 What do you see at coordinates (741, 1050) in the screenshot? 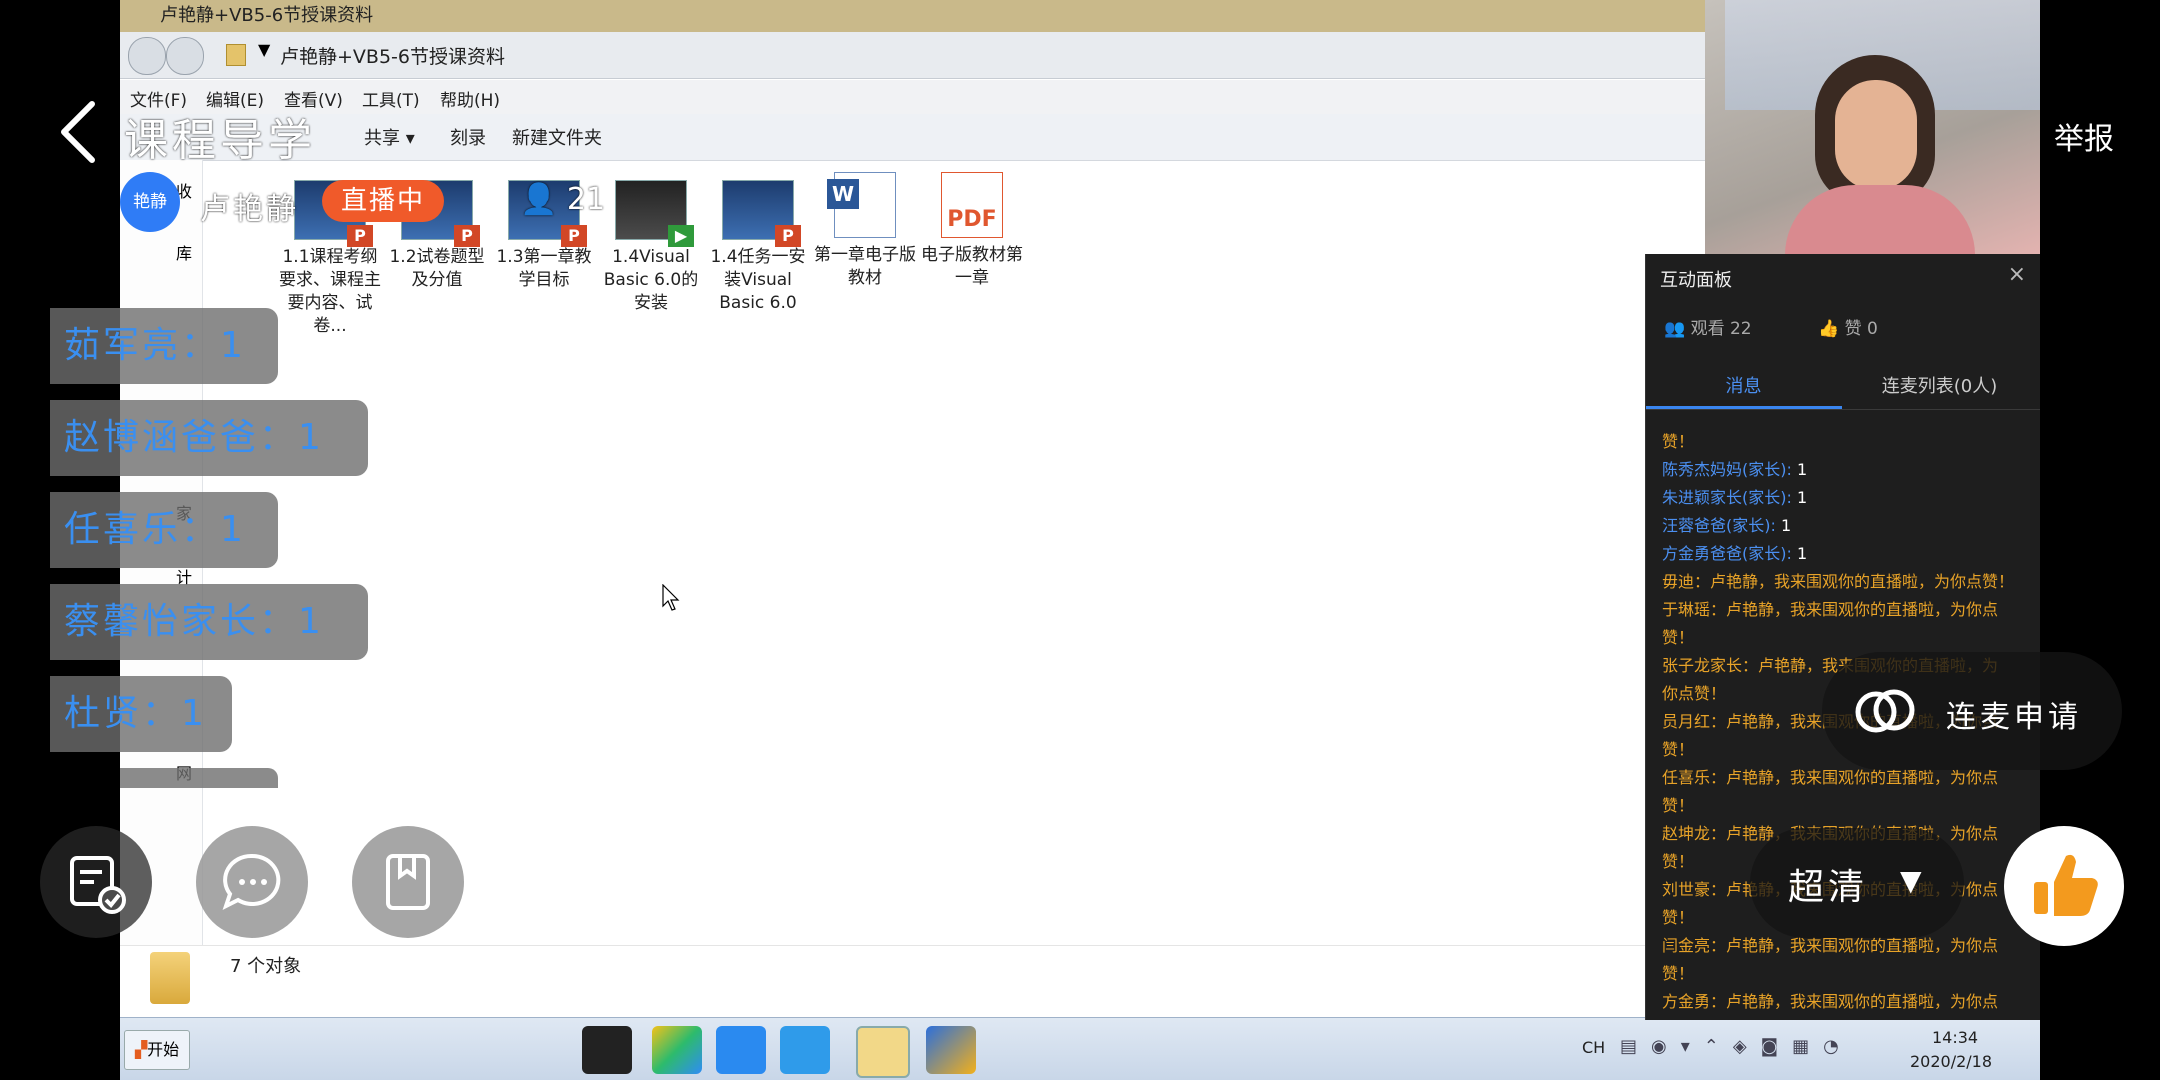
I see `app-icon-feiq` at bounding box center [741, 1050].